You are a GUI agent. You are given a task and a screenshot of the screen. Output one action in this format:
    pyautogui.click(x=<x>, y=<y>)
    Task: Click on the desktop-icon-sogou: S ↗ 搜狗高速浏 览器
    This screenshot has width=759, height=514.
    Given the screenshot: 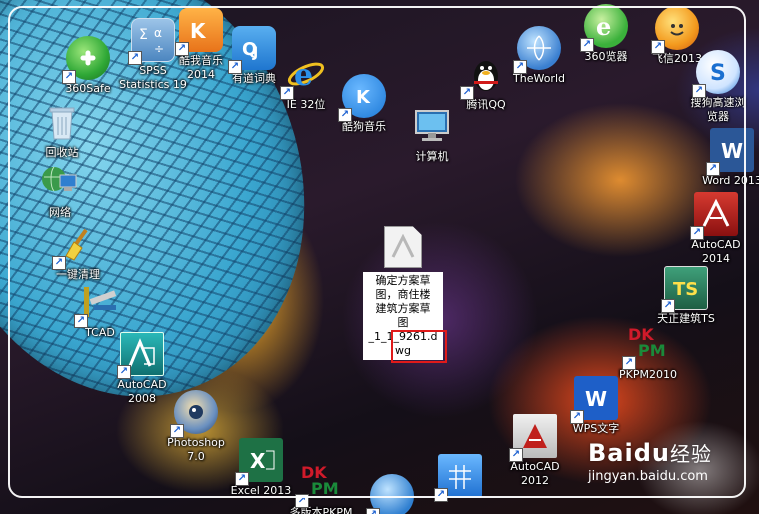 What is the action you would take?
    pyautogui.click(x=717, y=87)
    